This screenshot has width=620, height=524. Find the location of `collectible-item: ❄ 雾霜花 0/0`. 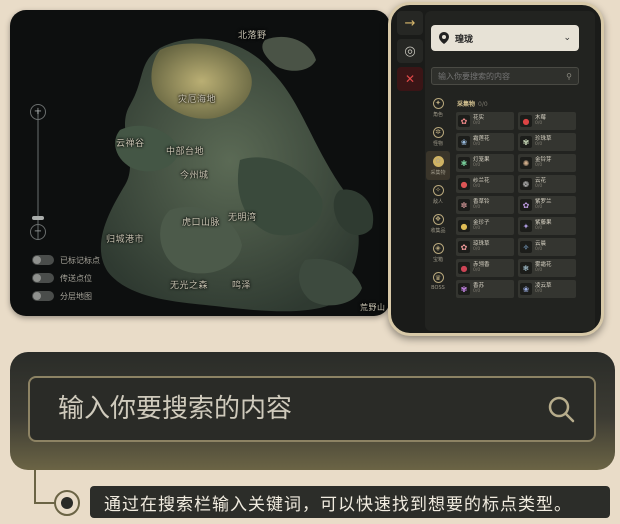

collectible-item: ❄ 雾霜花 0/0 is located at coordinates (547, 268).